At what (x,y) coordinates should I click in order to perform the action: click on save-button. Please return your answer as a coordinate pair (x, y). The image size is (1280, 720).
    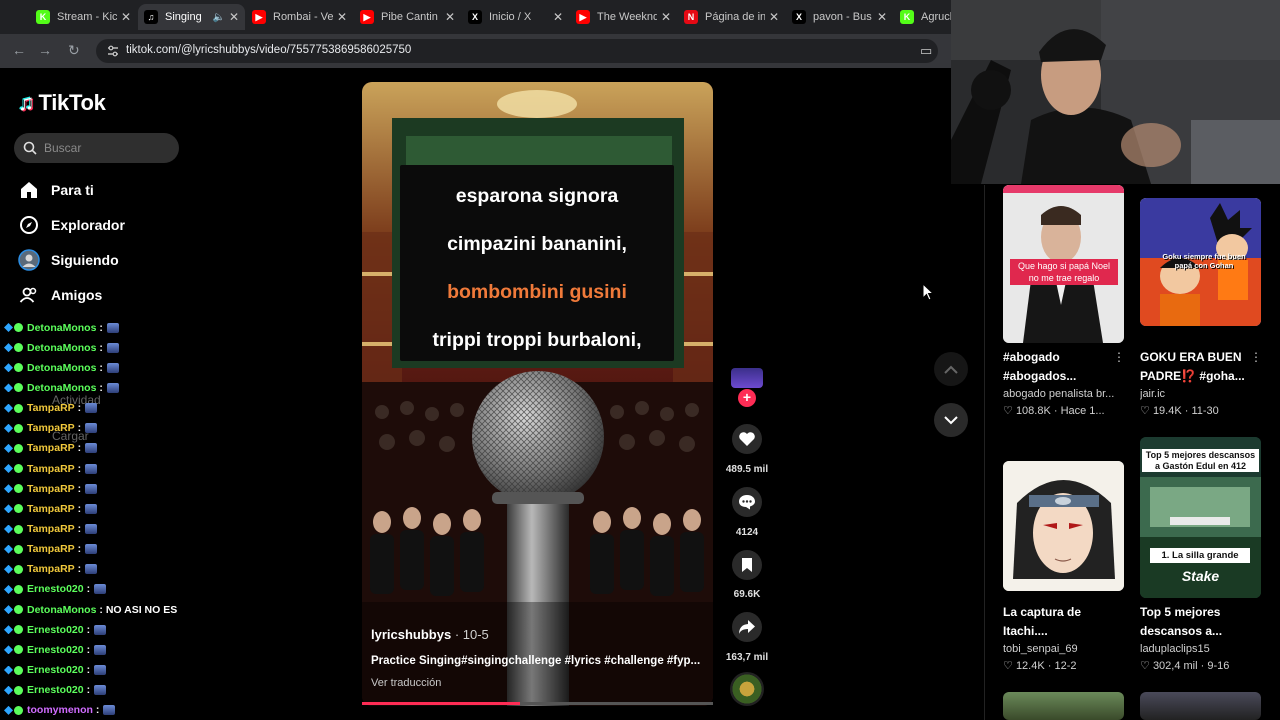
    Looking at the image, I should click on (747, 565).